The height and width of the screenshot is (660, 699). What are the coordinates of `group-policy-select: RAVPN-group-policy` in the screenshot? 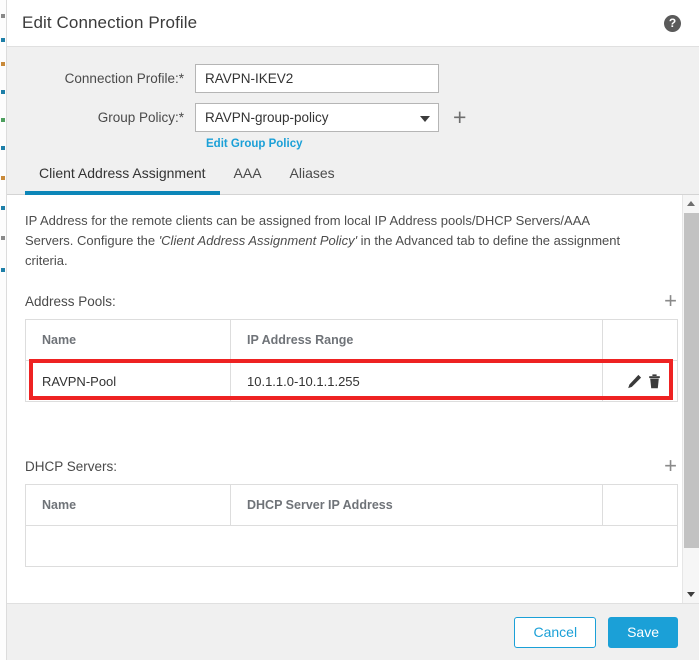 It's located at (317, 117).